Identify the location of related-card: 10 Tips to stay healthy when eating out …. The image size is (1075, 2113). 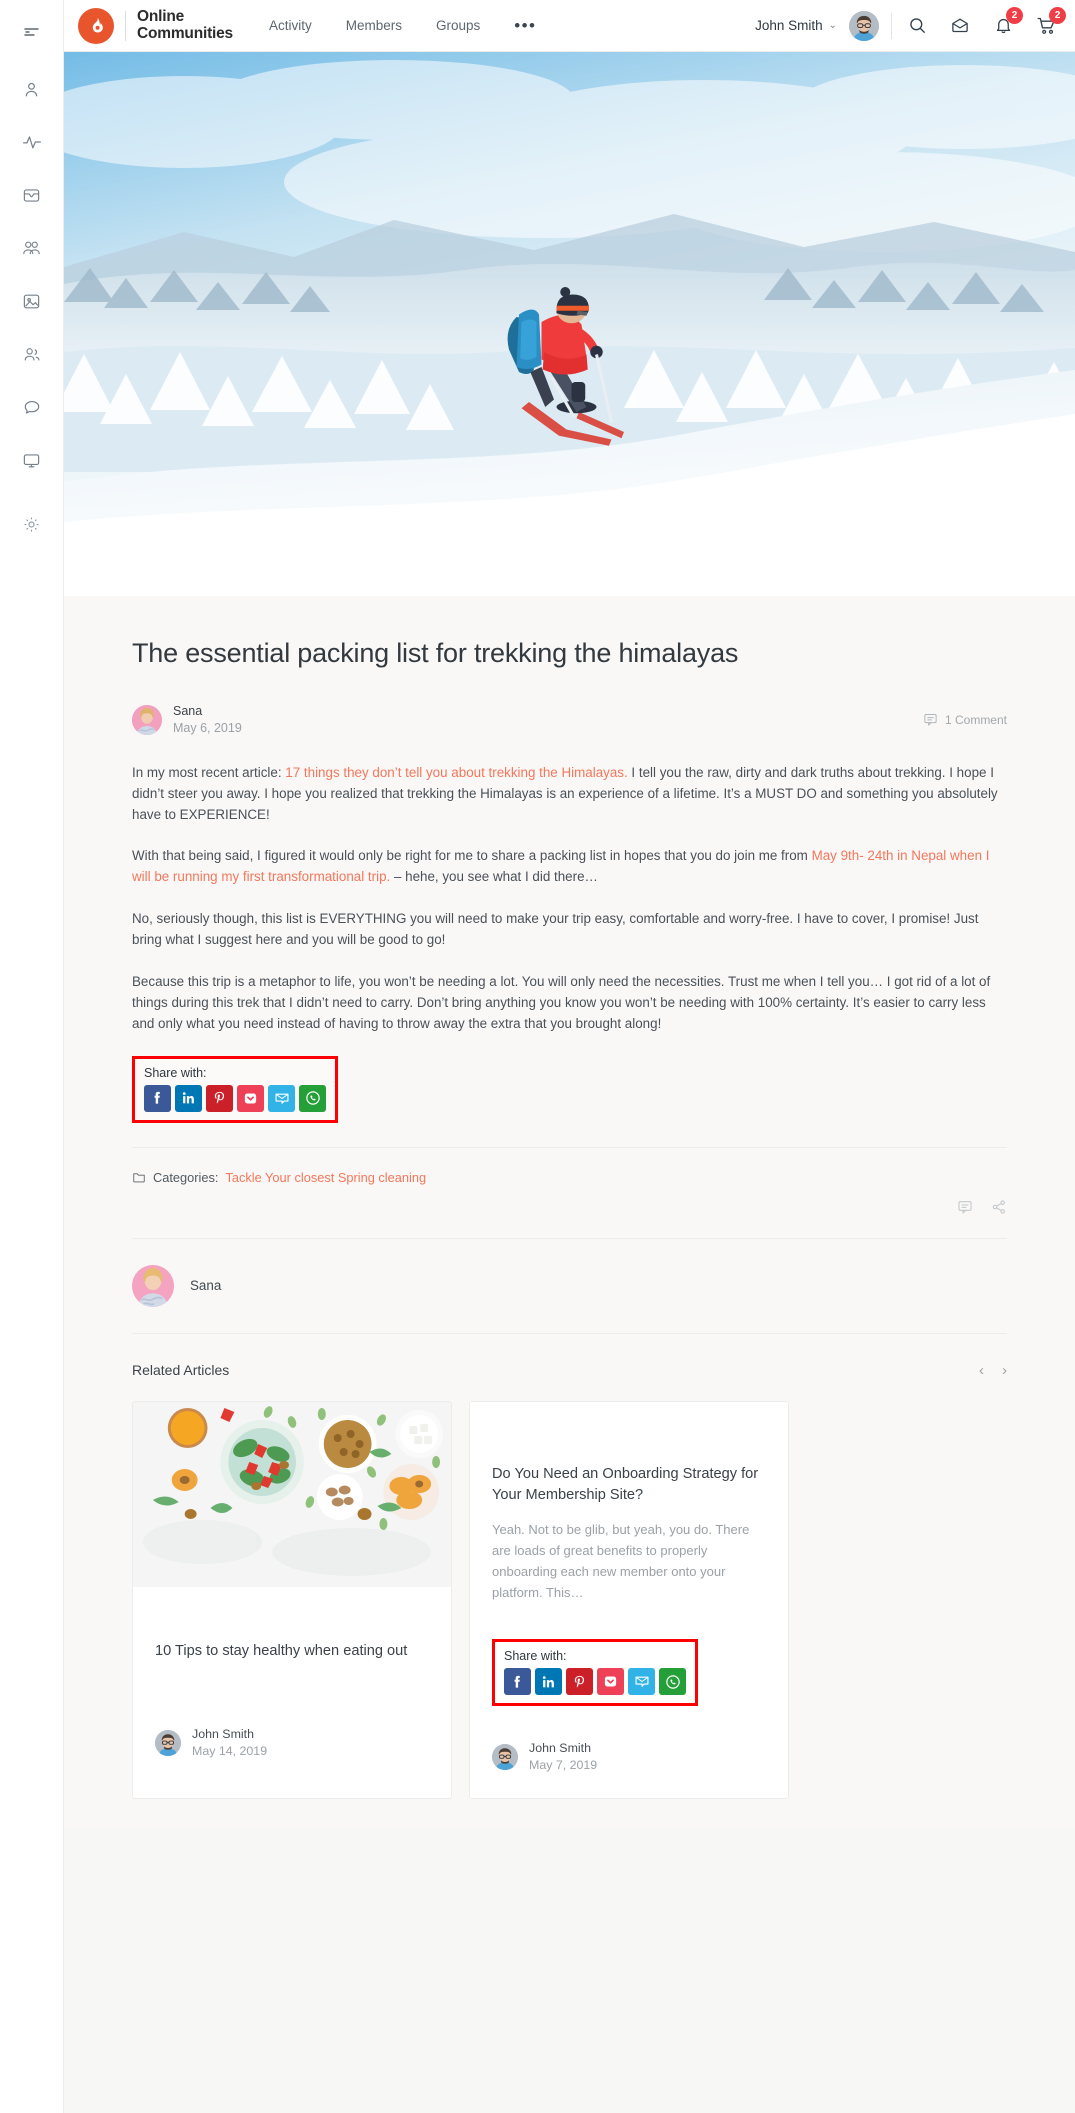
(292, 1599).